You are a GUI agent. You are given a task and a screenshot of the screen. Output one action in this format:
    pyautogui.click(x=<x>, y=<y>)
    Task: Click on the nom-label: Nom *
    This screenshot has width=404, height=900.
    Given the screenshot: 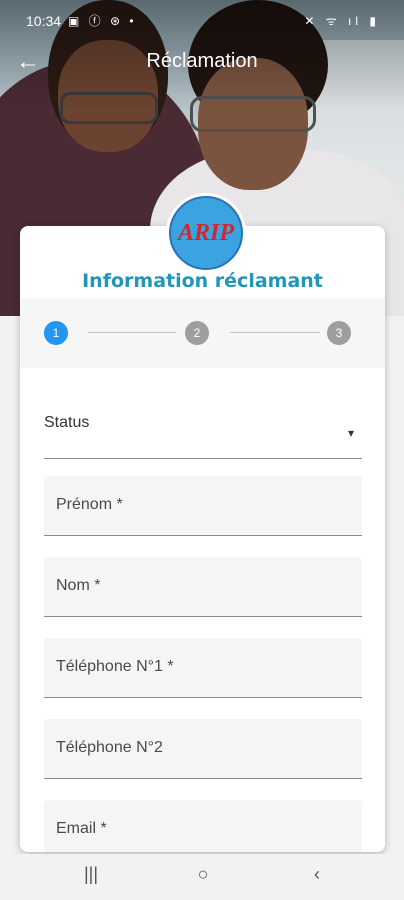 What is the action you would take?
    pyautogui.click(x=78, y=585)
    